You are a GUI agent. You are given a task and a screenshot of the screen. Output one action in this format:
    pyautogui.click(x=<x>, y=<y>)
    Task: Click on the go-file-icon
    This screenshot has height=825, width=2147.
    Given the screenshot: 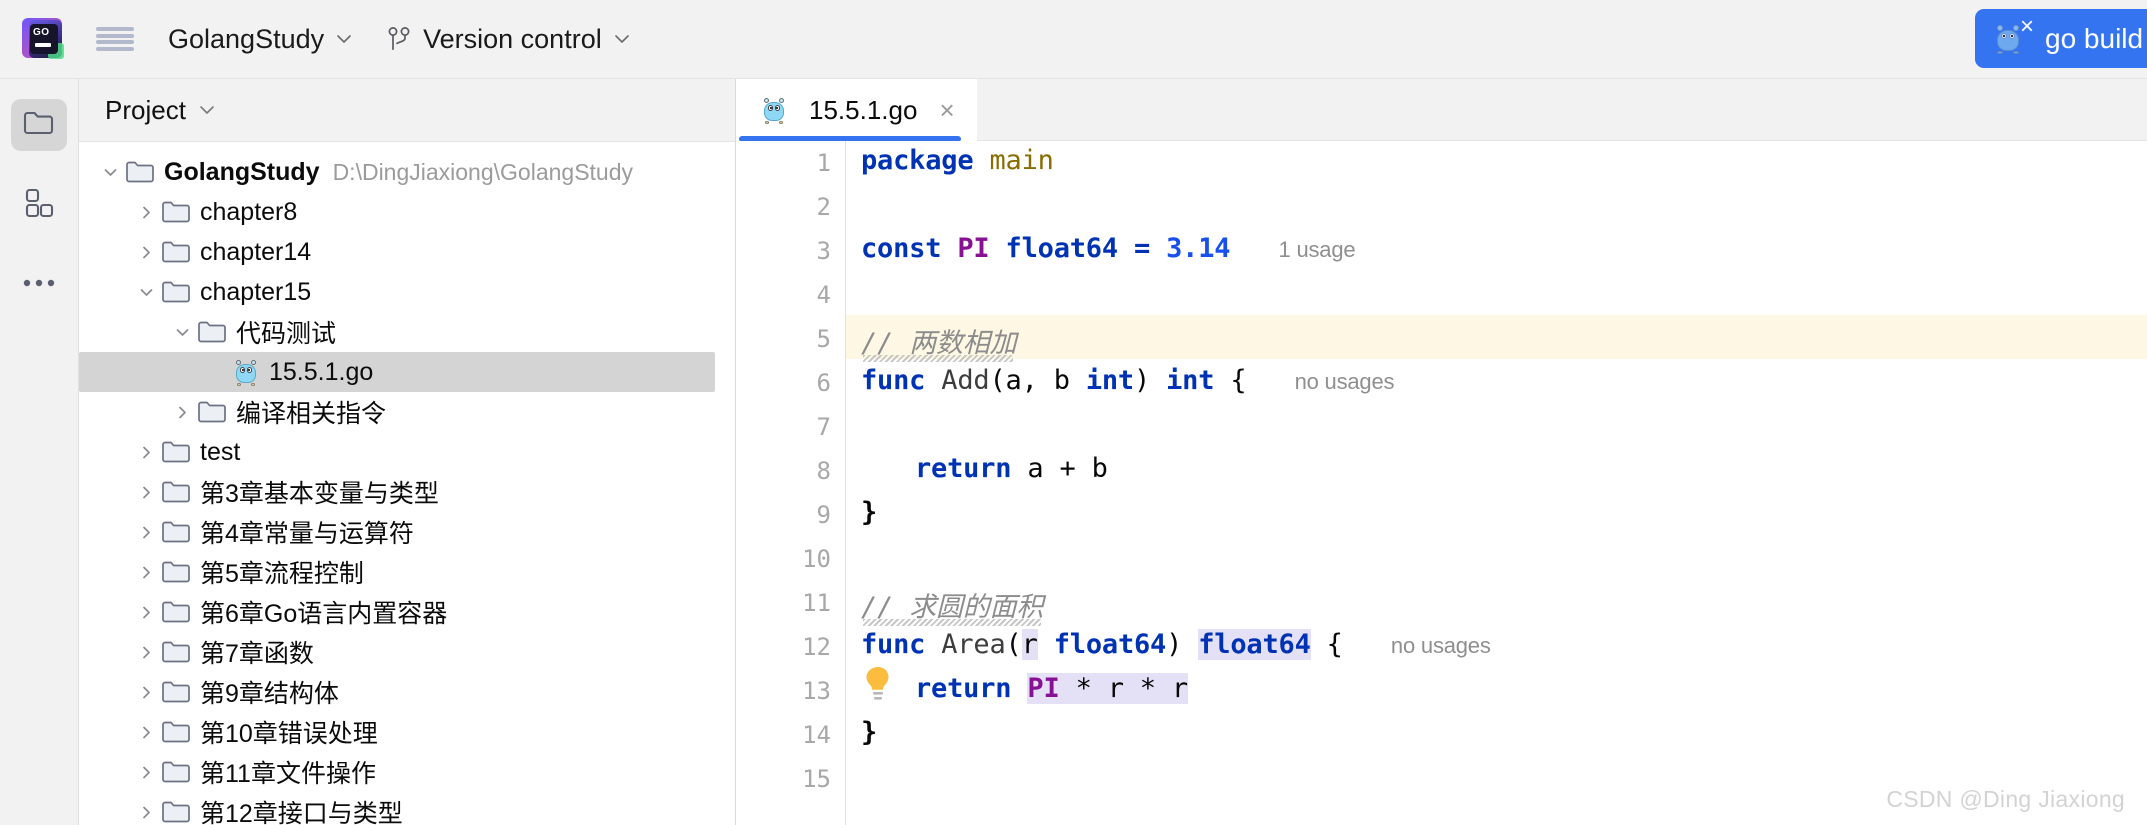 What is the action you would take?
    pyautogui.click(x=774, y=110)
    